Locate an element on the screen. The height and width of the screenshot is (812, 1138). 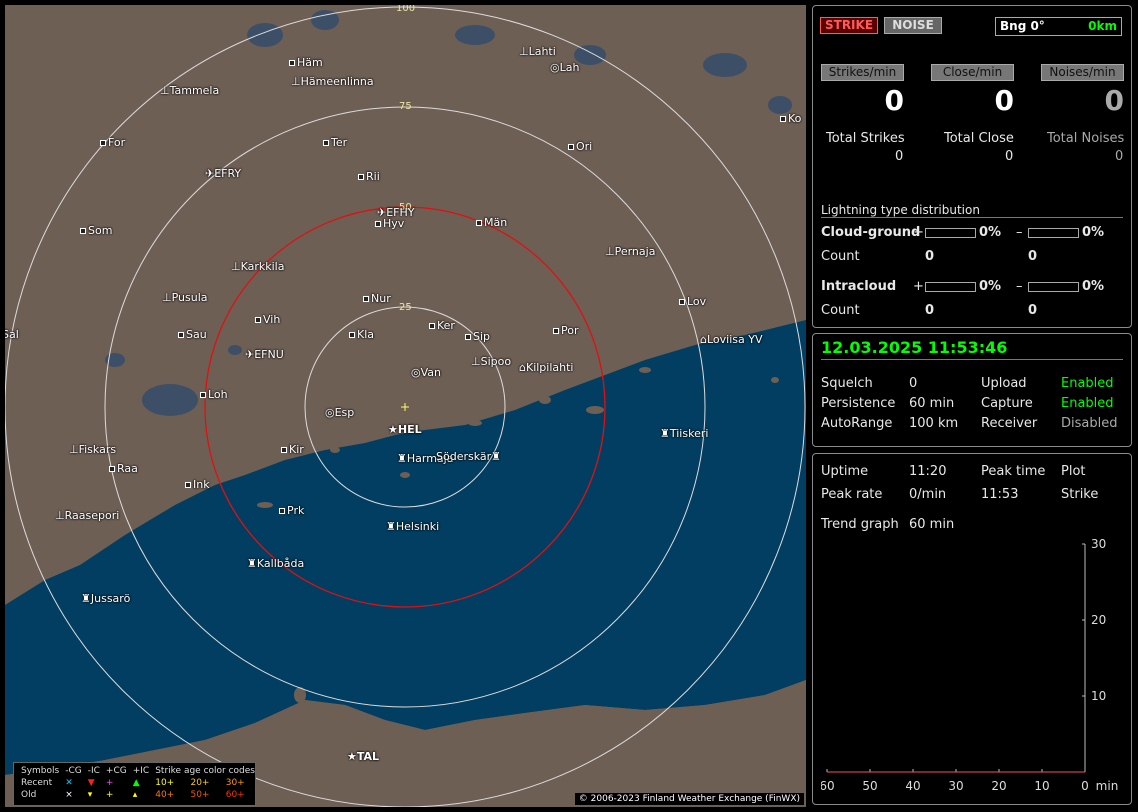
close-per-min-button: Close/min is located at coordinates (972, 72).